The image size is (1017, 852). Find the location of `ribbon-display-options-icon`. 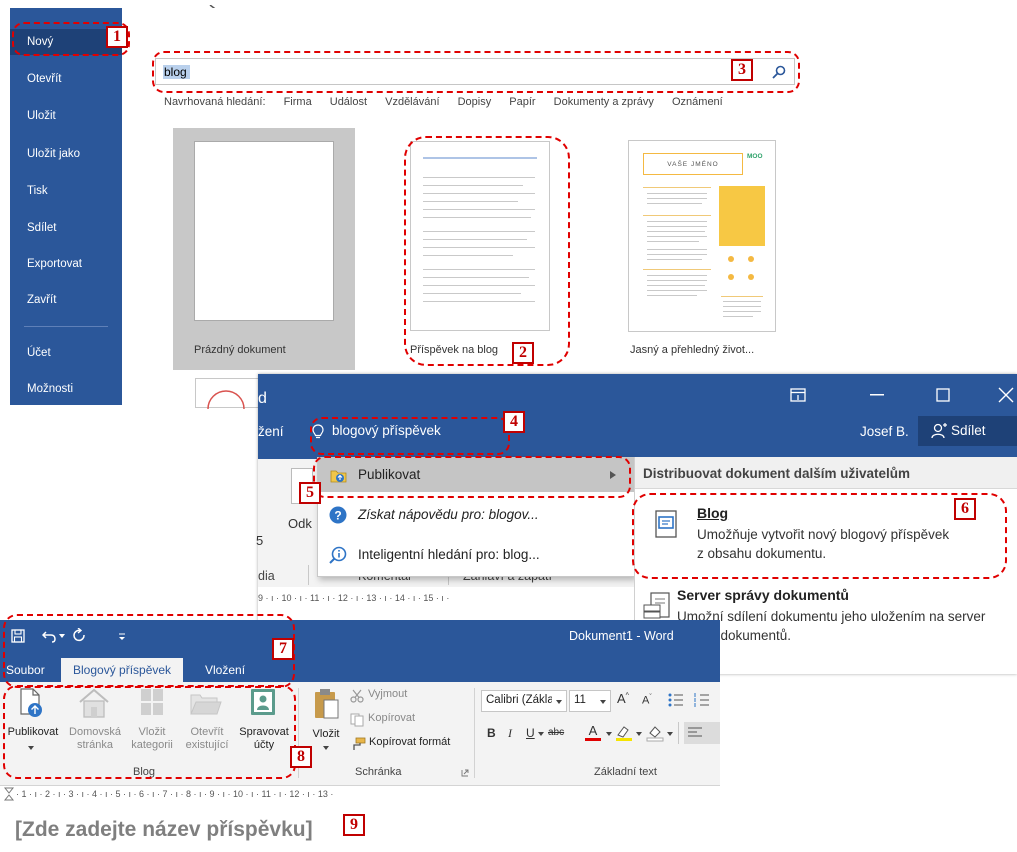

ribbon-display-options-icon is located at coordinates (798, 395).